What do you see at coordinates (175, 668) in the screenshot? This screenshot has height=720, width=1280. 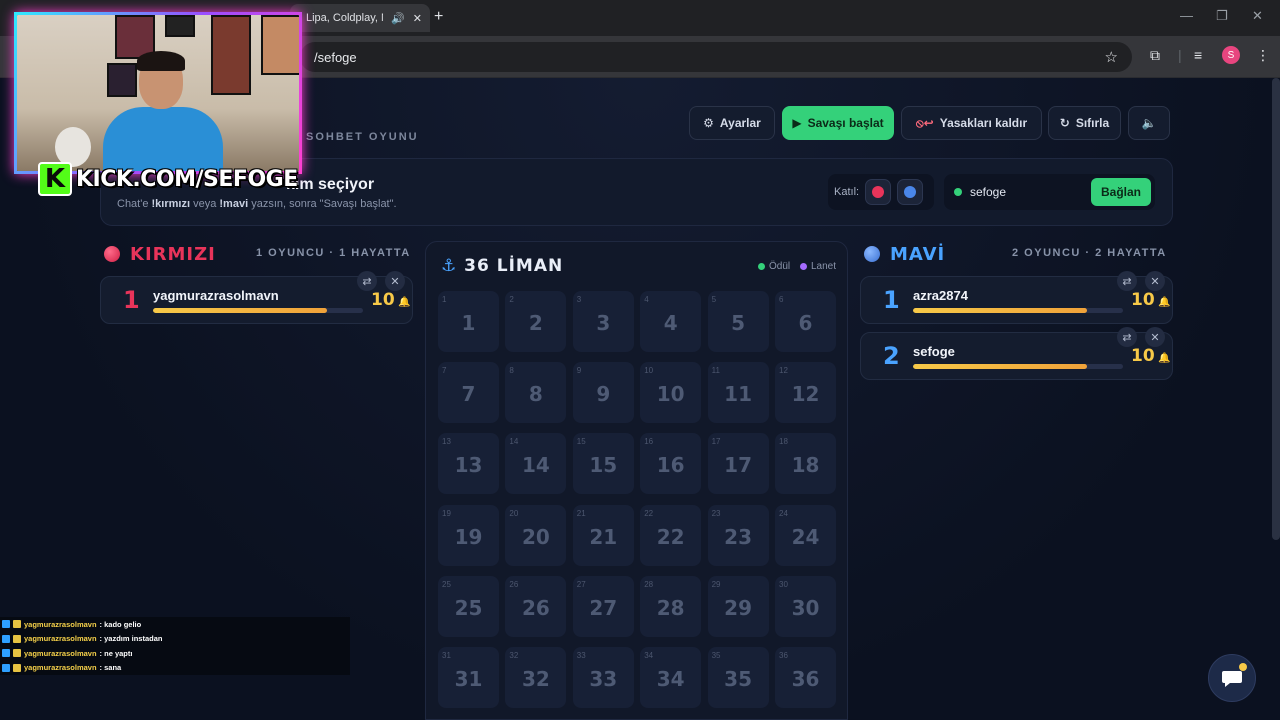 I see `chat-message: yagmurazrasolmavn : sana` at bounding box center [175, 668].